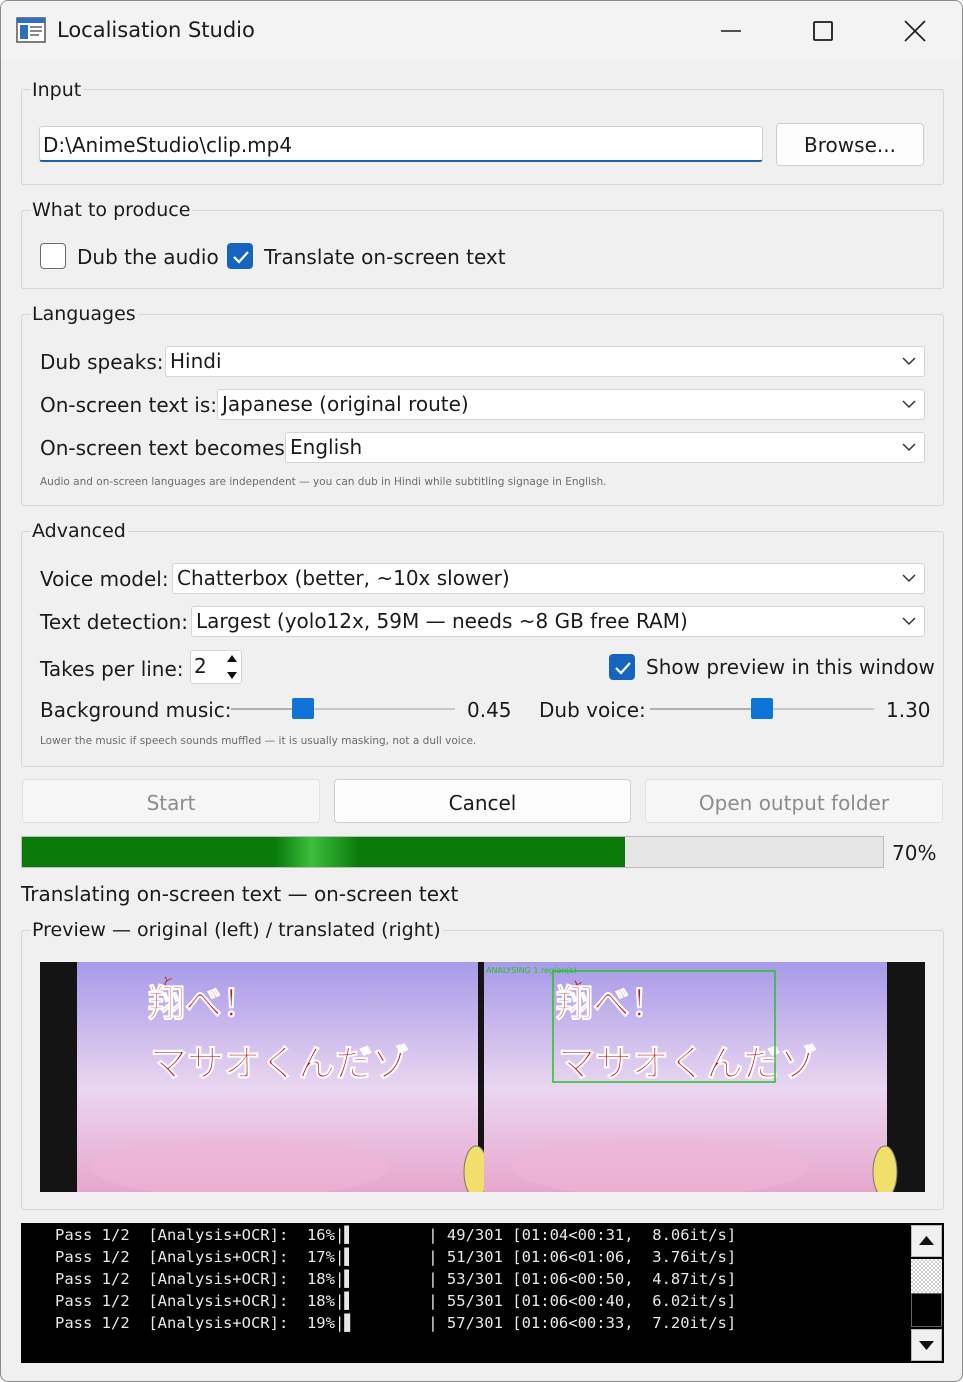 The height and width of the screenshot is (1382, 963). I want to click on dub-audio-checkbox, so click(53, 256).